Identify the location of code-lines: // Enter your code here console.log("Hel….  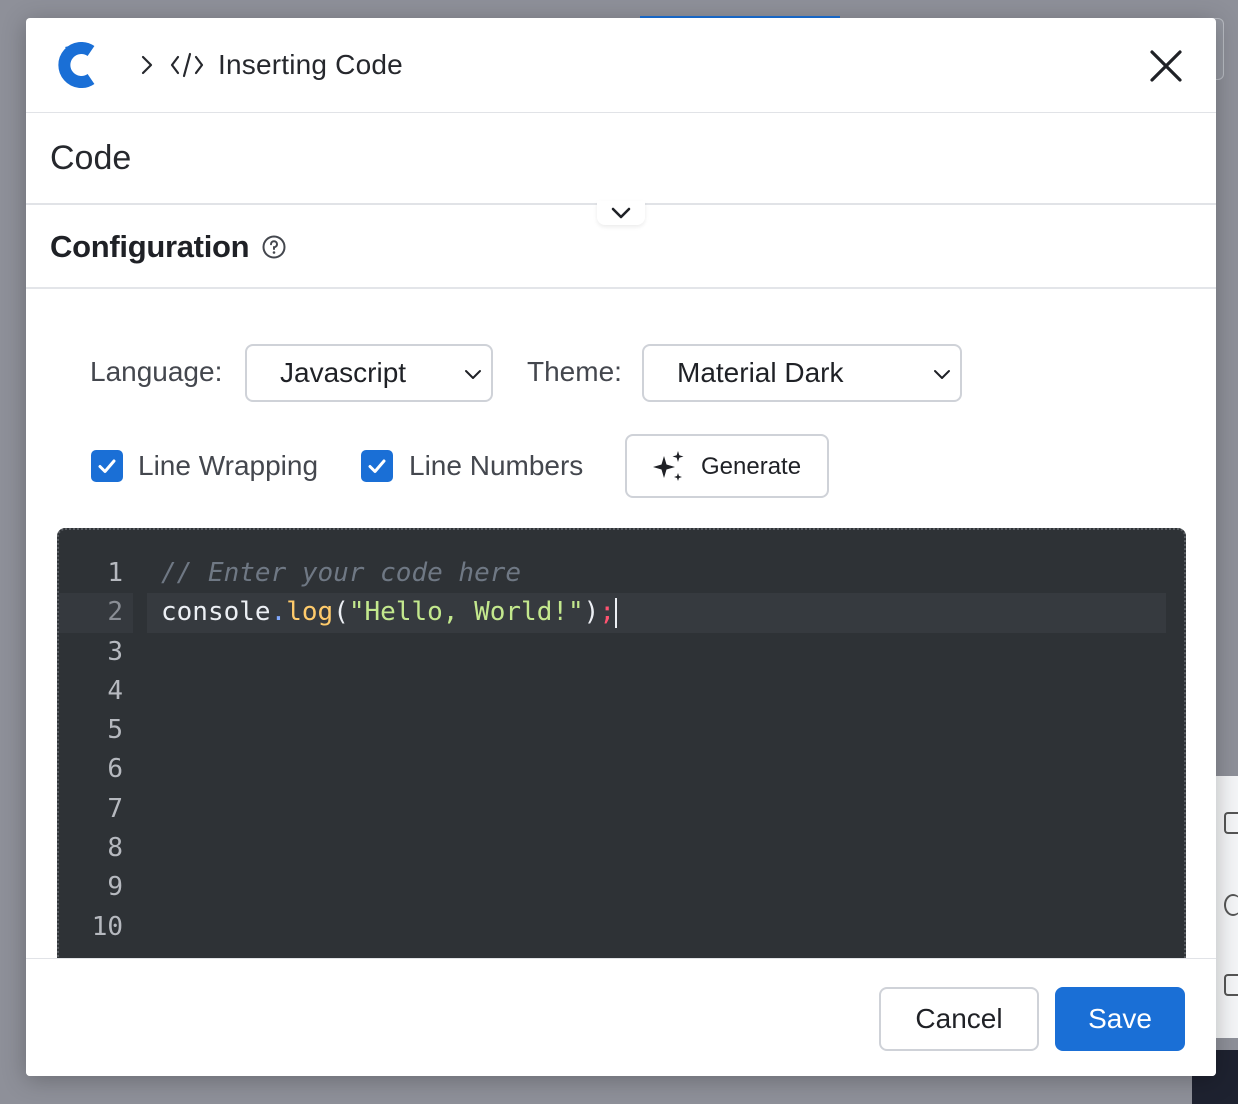
(656, 593).